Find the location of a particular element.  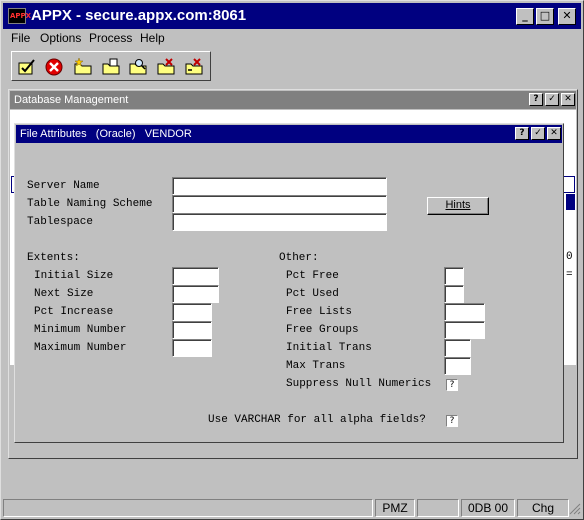

pct-increase-field is located at coordinates (192, 312).